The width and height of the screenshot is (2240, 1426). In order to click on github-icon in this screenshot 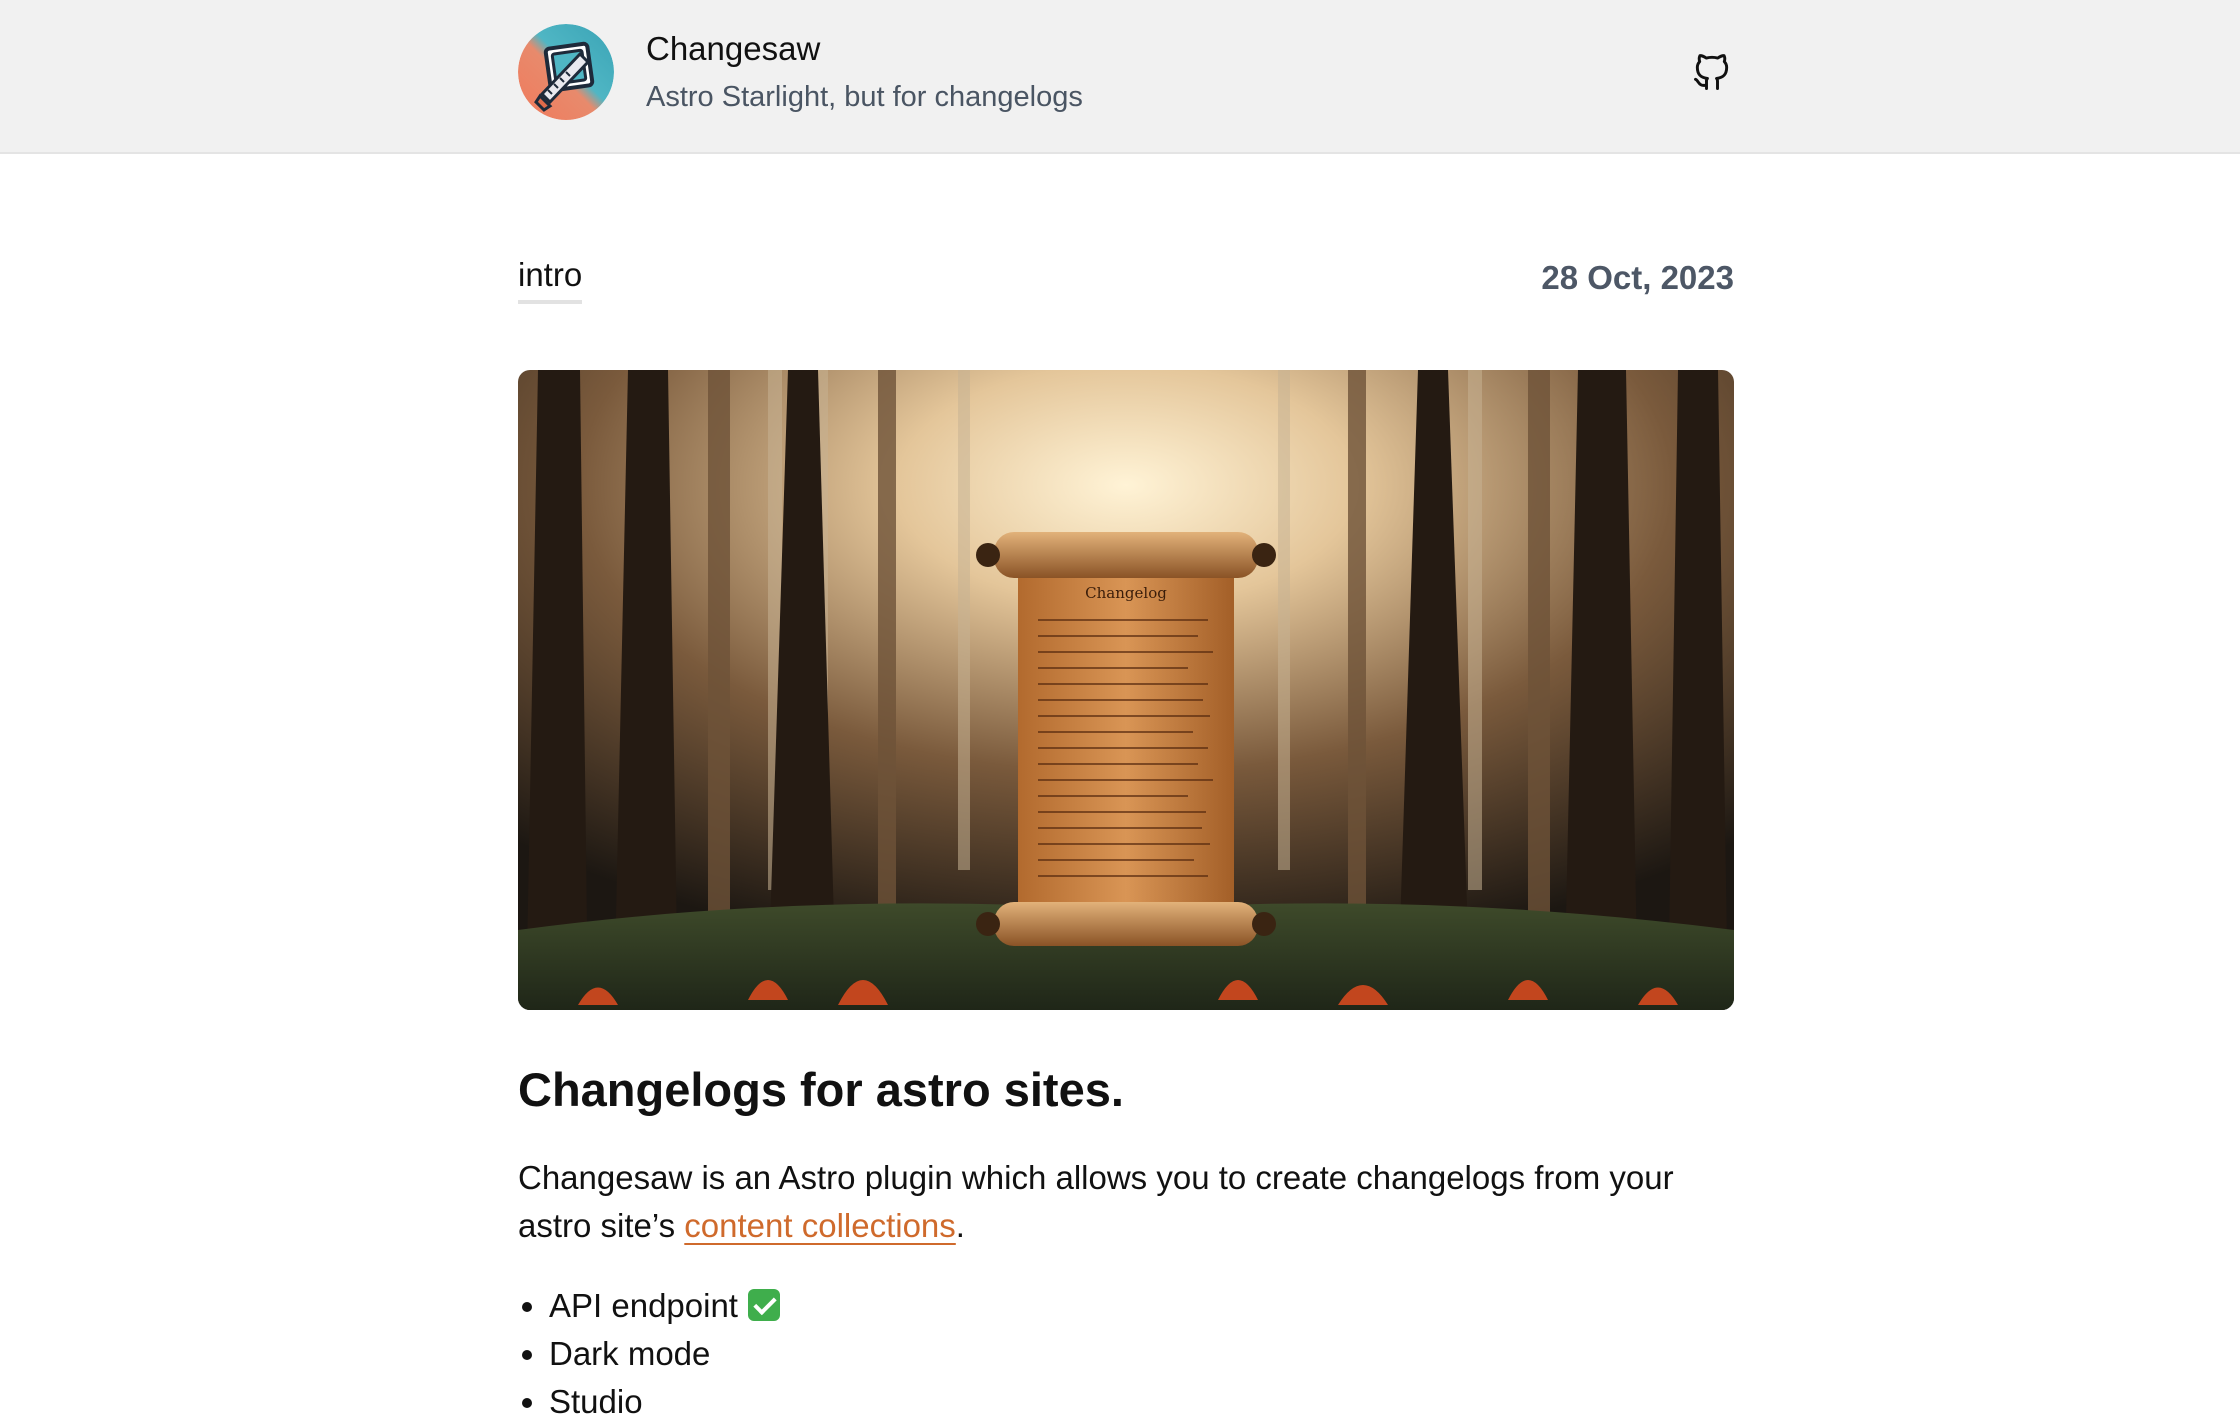, I will do `click(1711, 72)`.